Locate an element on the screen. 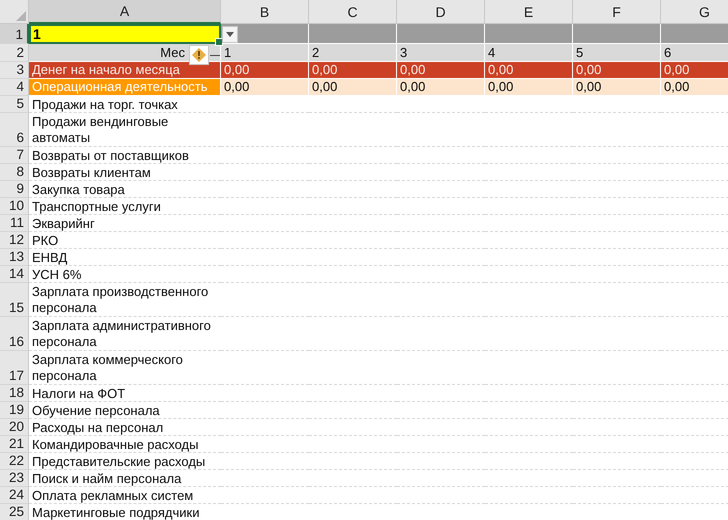  row-header: 25 is located at coordinates (14, 512).